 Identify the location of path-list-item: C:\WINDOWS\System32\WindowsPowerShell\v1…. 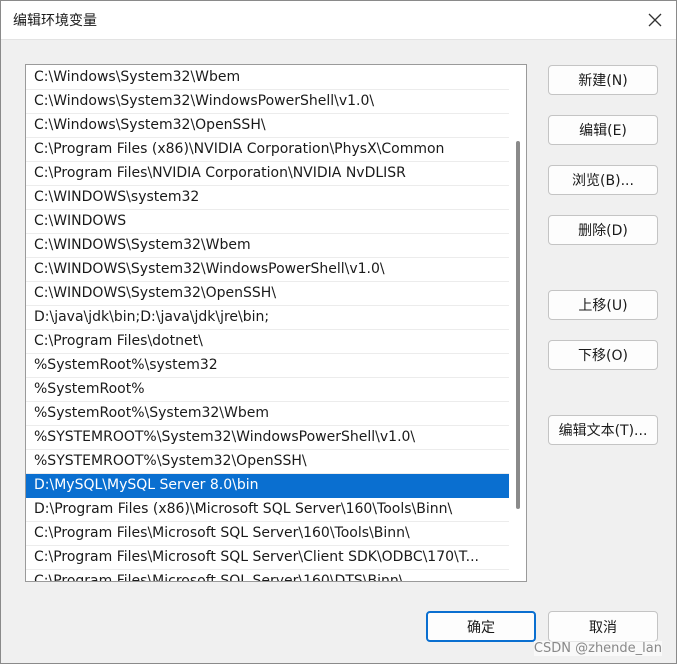
(267, 270).